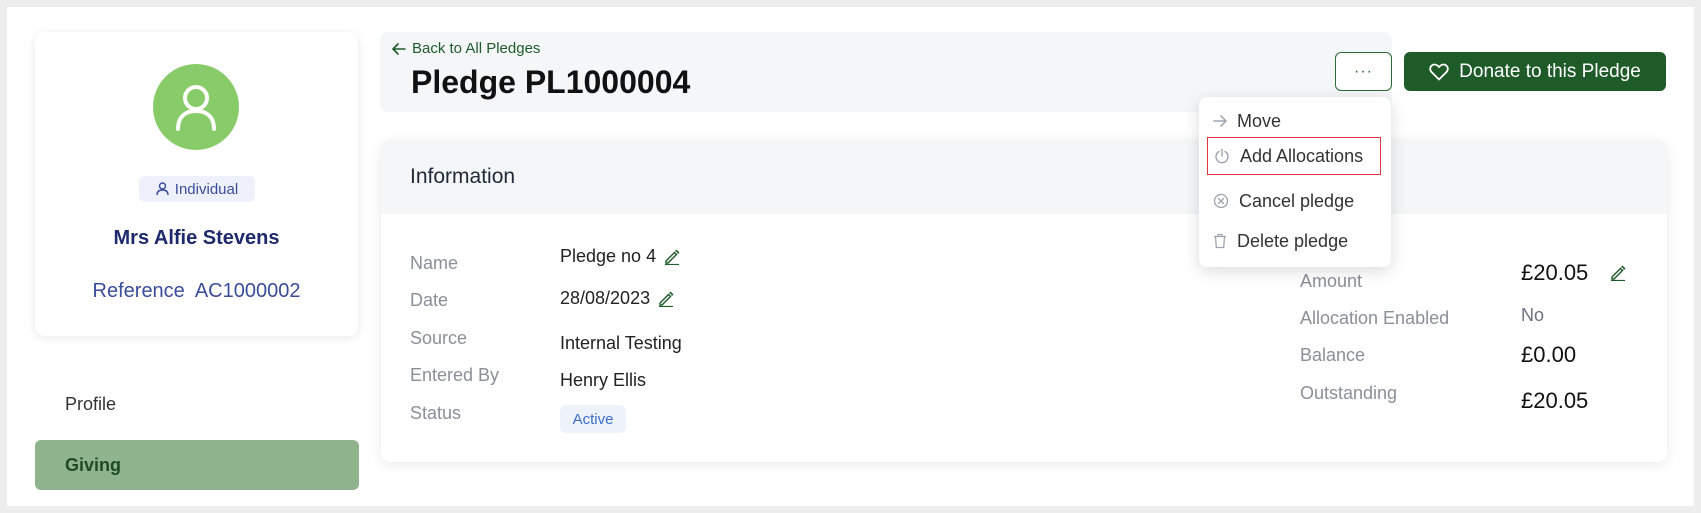  Describe the element at coordinates (439, 338) in the screenshot. I see `source-label: Source` at that location.